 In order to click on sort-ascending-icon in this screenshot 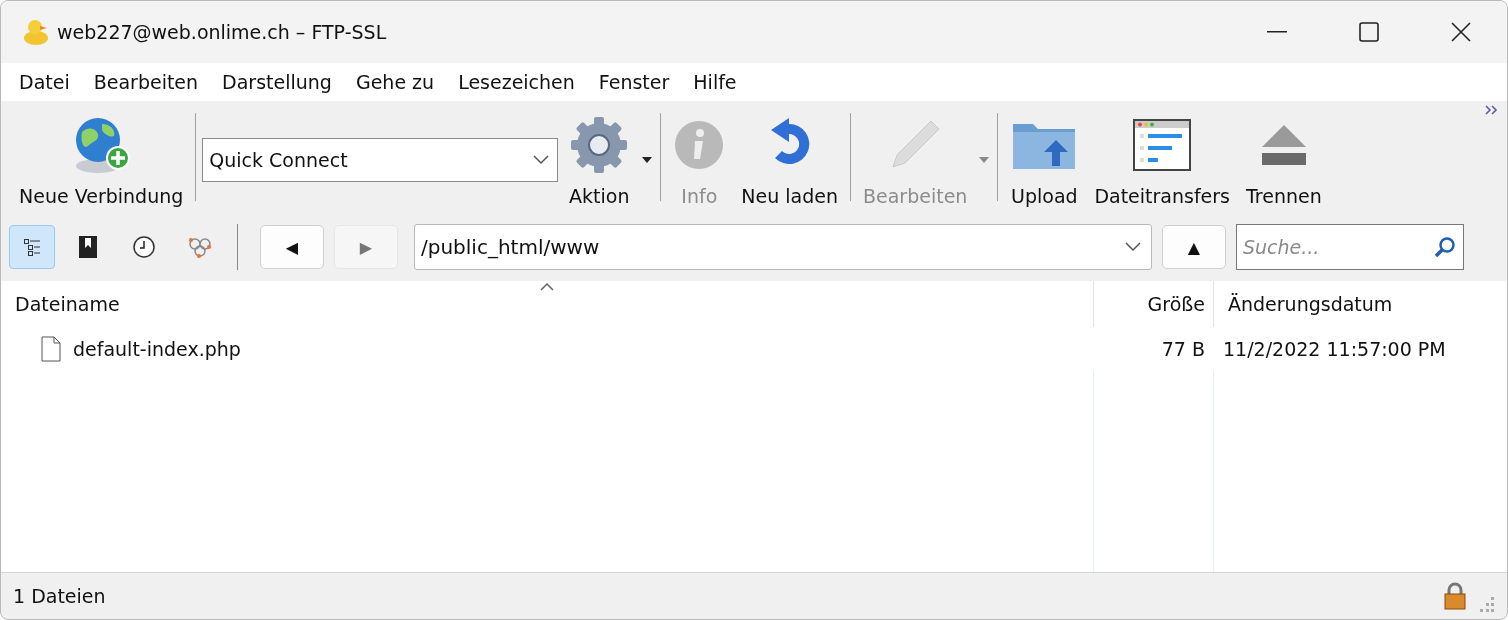, I will do `click(547, 287)`.